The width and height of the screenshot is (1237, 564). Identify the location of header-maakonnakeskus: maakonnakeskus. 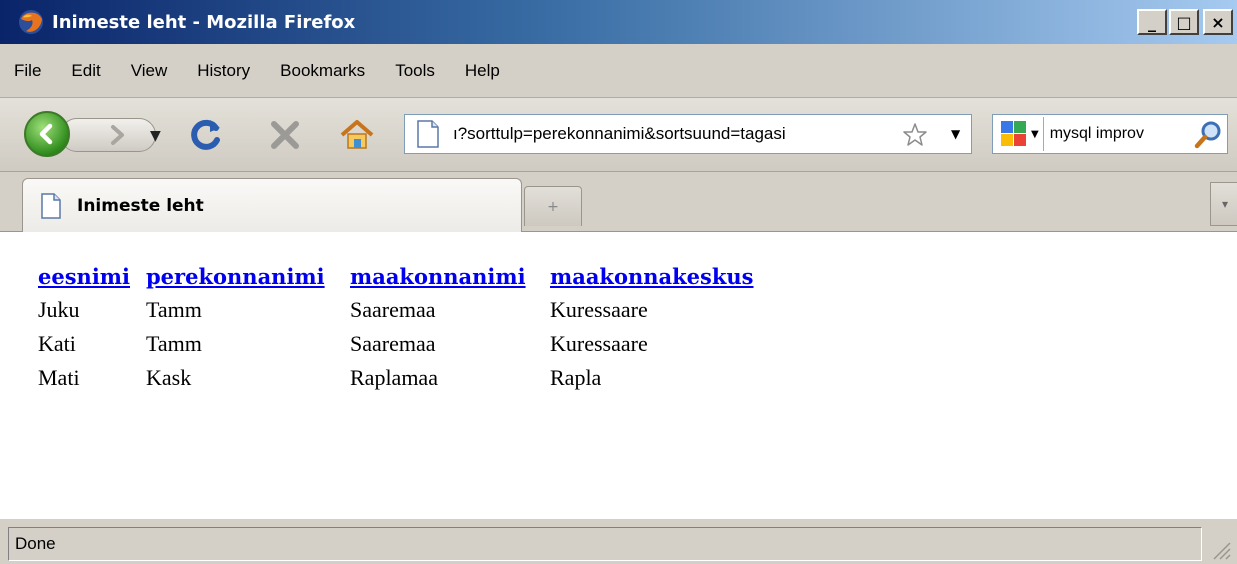
(652, 276).